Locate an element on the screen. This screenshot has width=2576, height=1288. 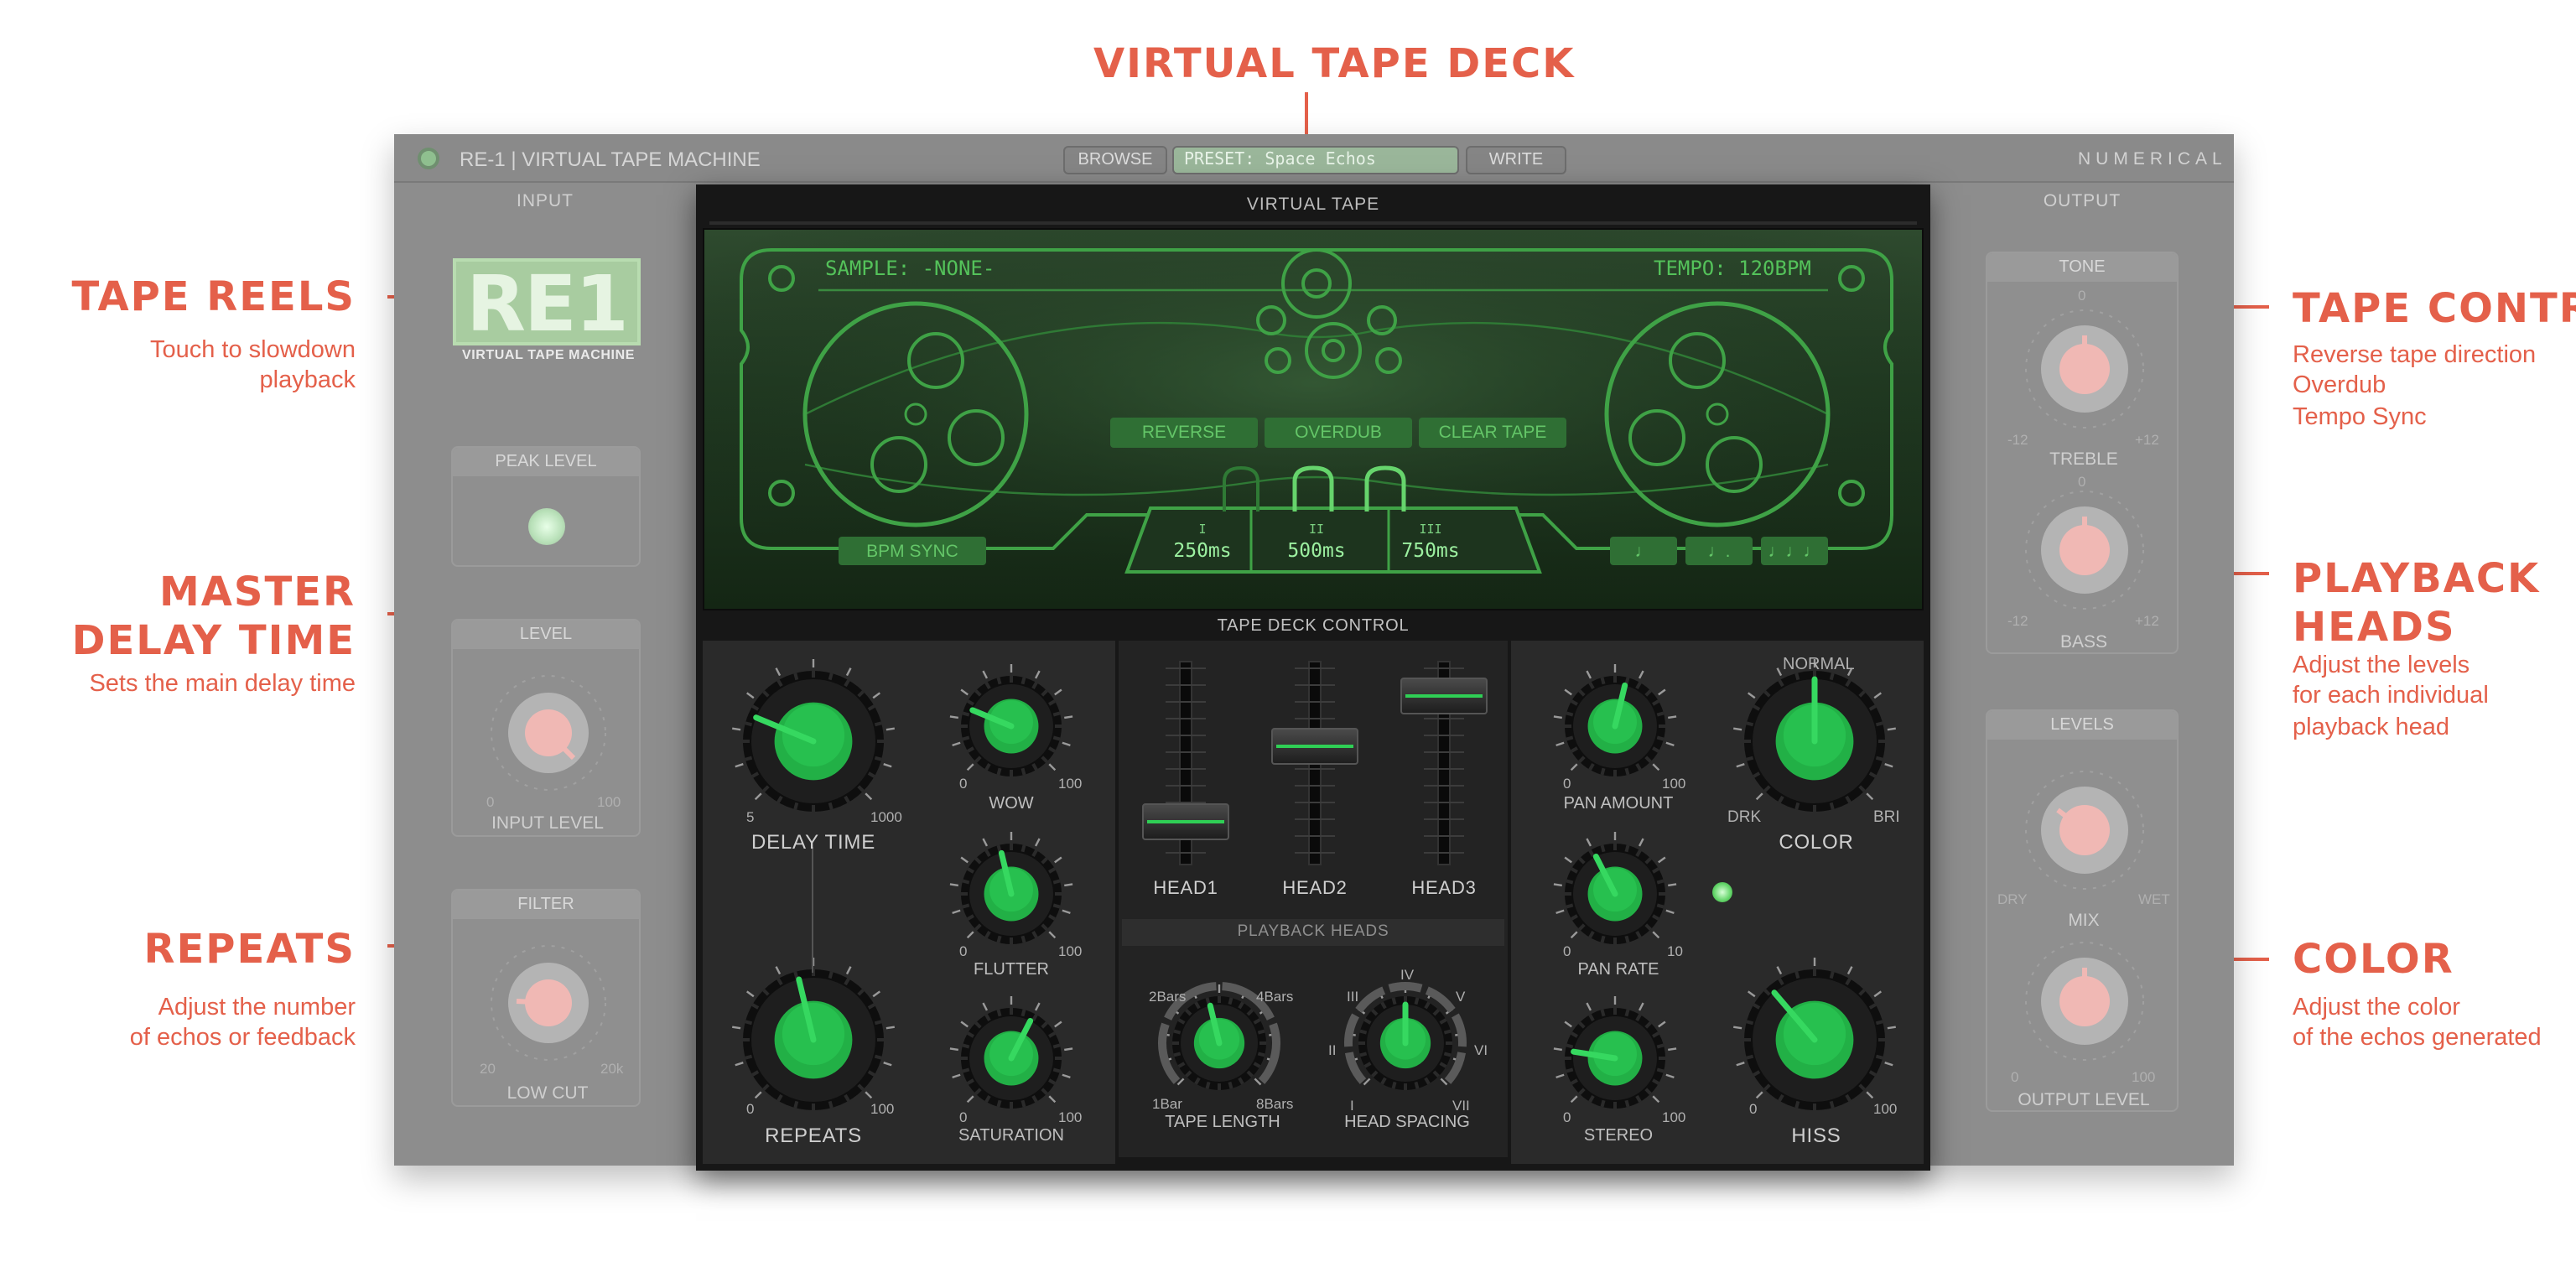
pan-rate-min: 0 is located at coordinates (1567, 951).